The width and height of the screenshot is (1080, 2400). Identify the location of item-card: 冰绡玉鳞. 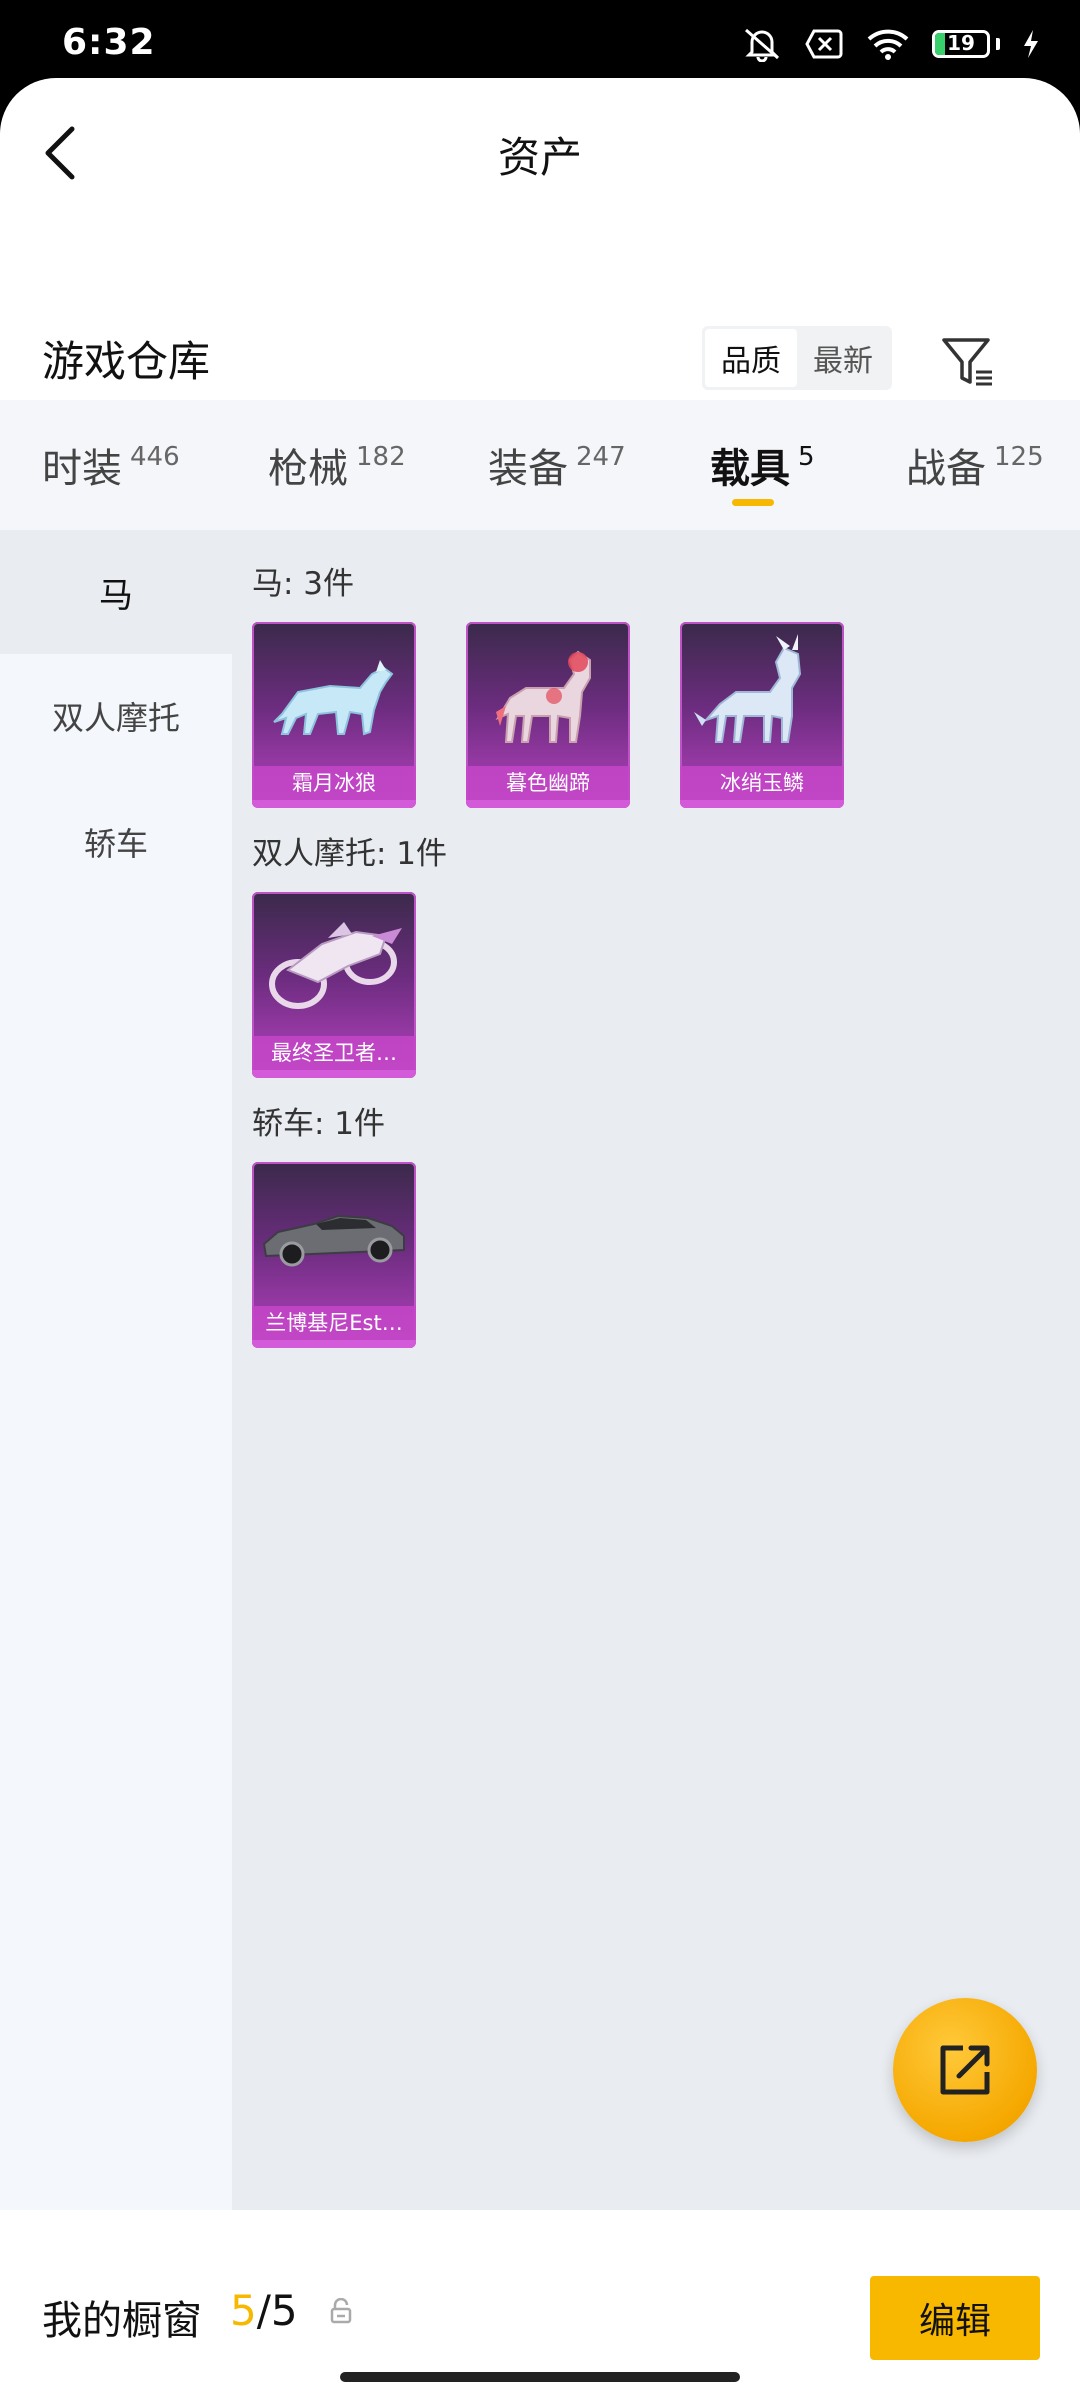
(762, 715).